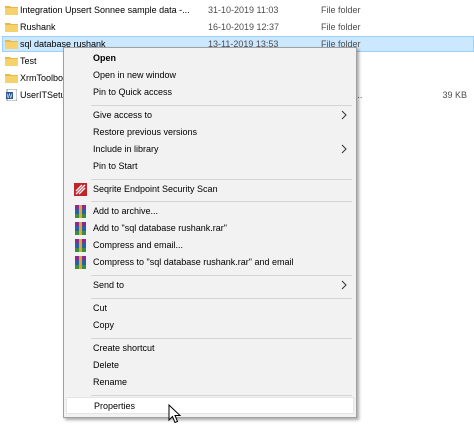 Image resolution: width=474 pixels, height=434 pixels. Describe the element at coordinates (210, 405) in the screenshot. I see `menu-item-properties: Properties` at that location.